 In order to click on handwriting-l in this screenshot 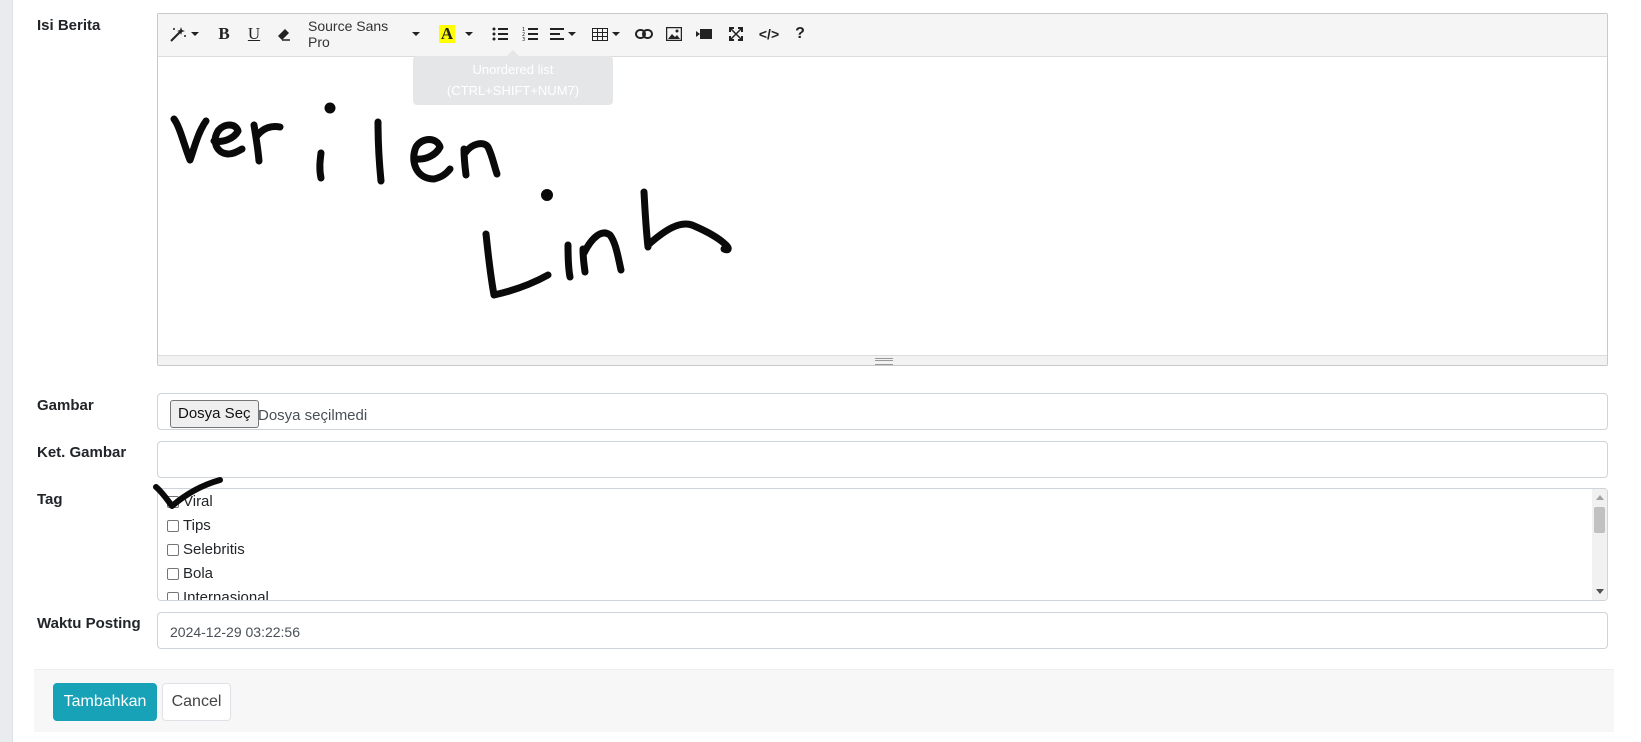, I will do `click(379, 151)`.